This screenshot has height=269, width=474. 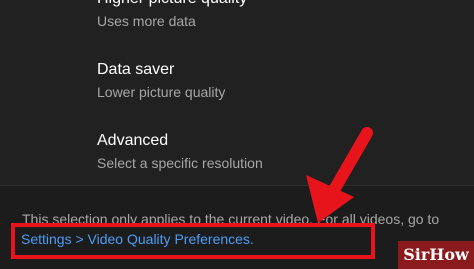 What do you see at coordinates (172, 4) in the screenshot?
I see `option-title: Higher picture quality` at bounding box center [172, 4].